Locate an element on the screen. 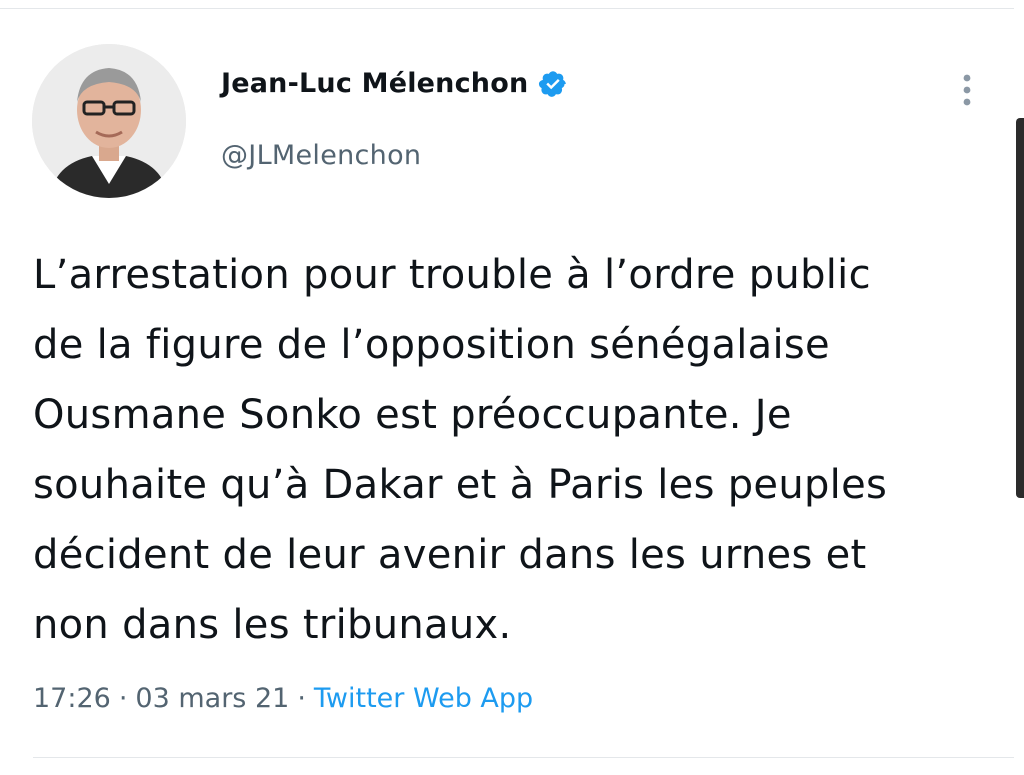  tweet-time: 17:26 is located at coordinates (72, 698).